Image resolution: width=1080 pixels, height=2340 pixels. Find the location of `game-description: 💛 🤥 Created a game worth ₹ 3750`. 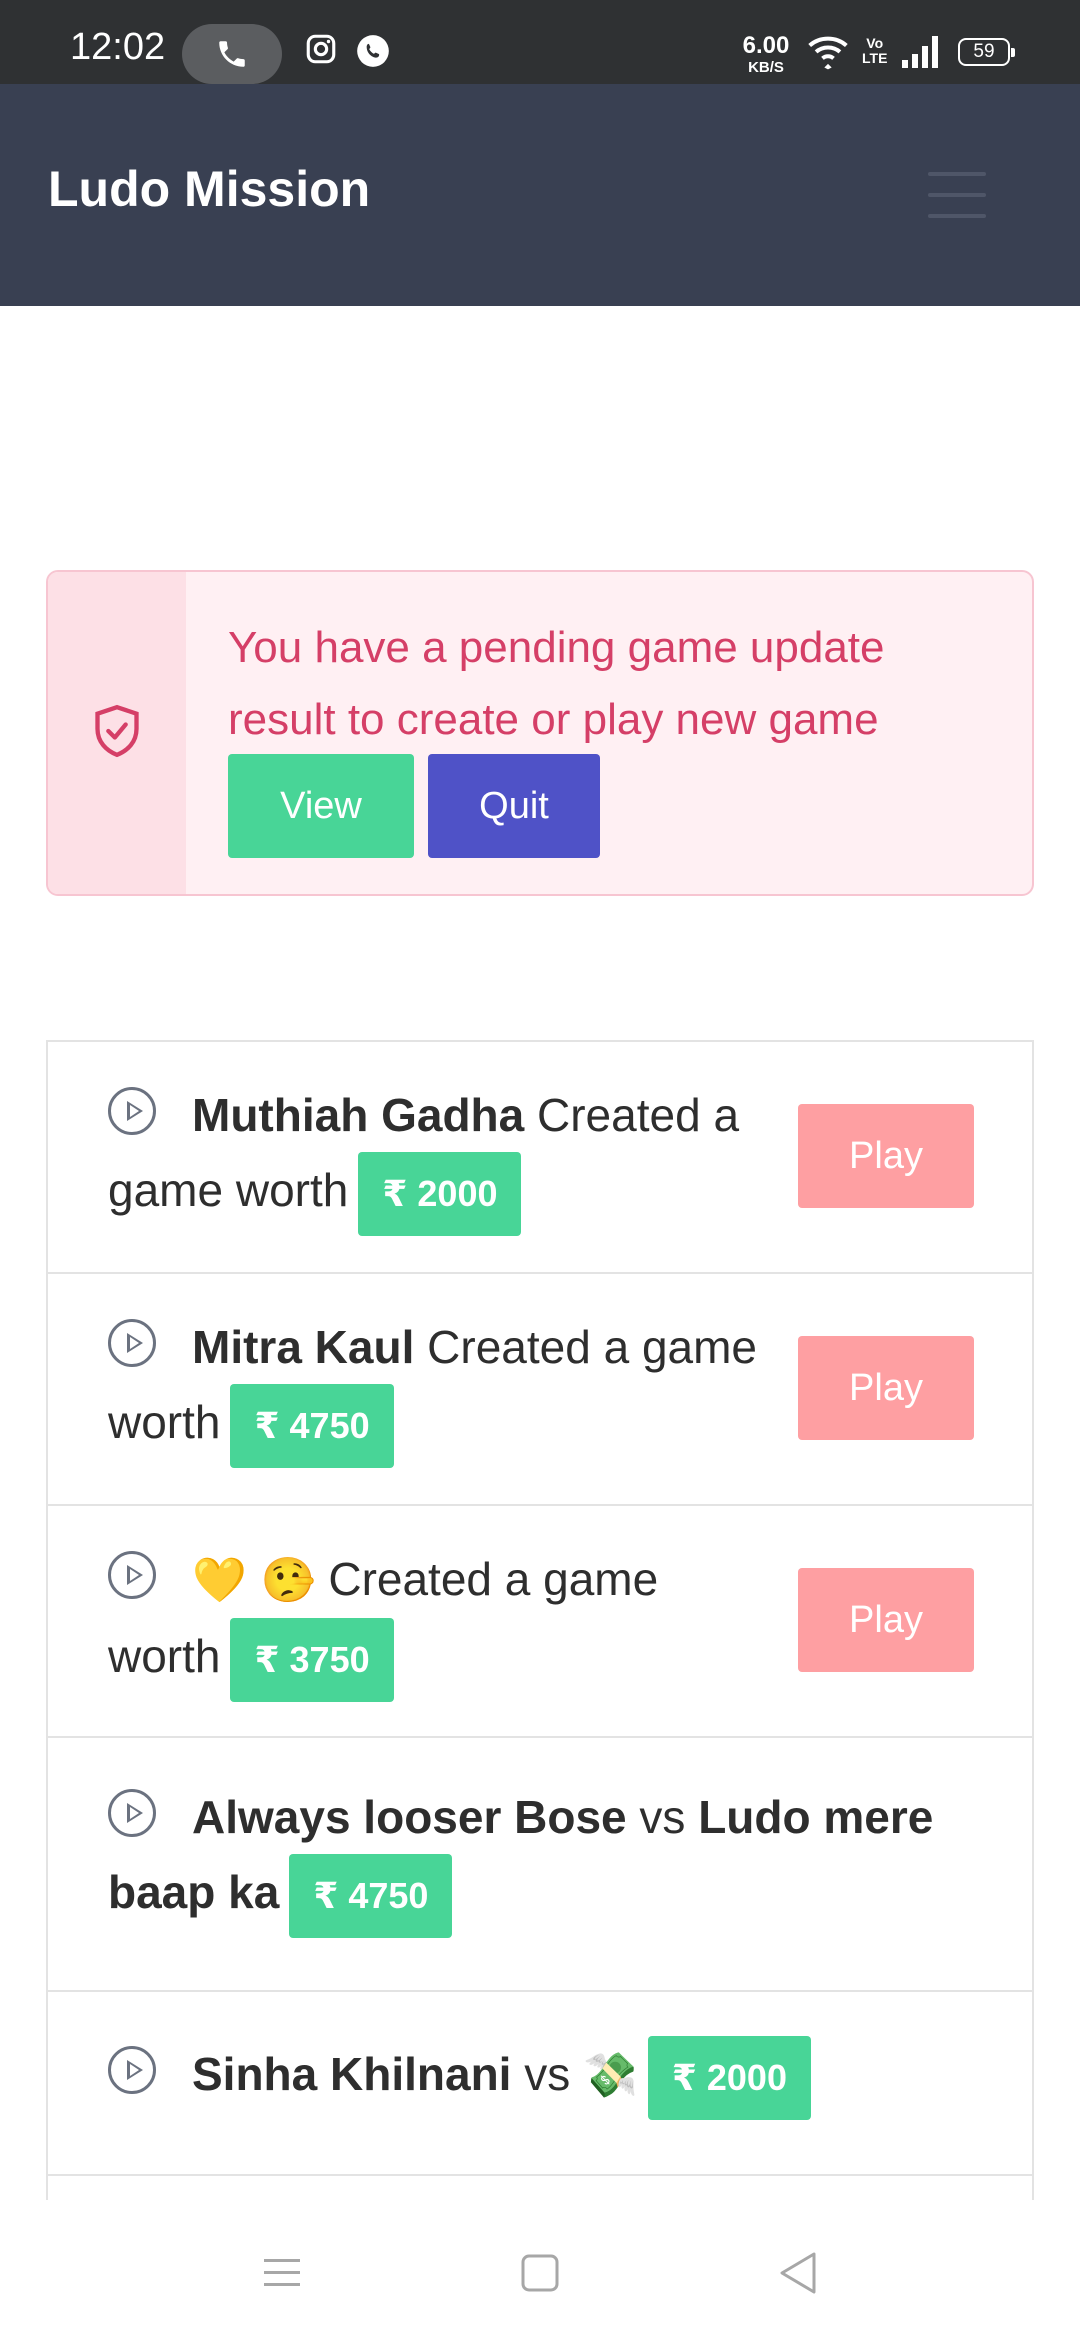

game-description: 💛 🤥 Created a game worth ₹ 3750 is located at coordinates (428, 1622).